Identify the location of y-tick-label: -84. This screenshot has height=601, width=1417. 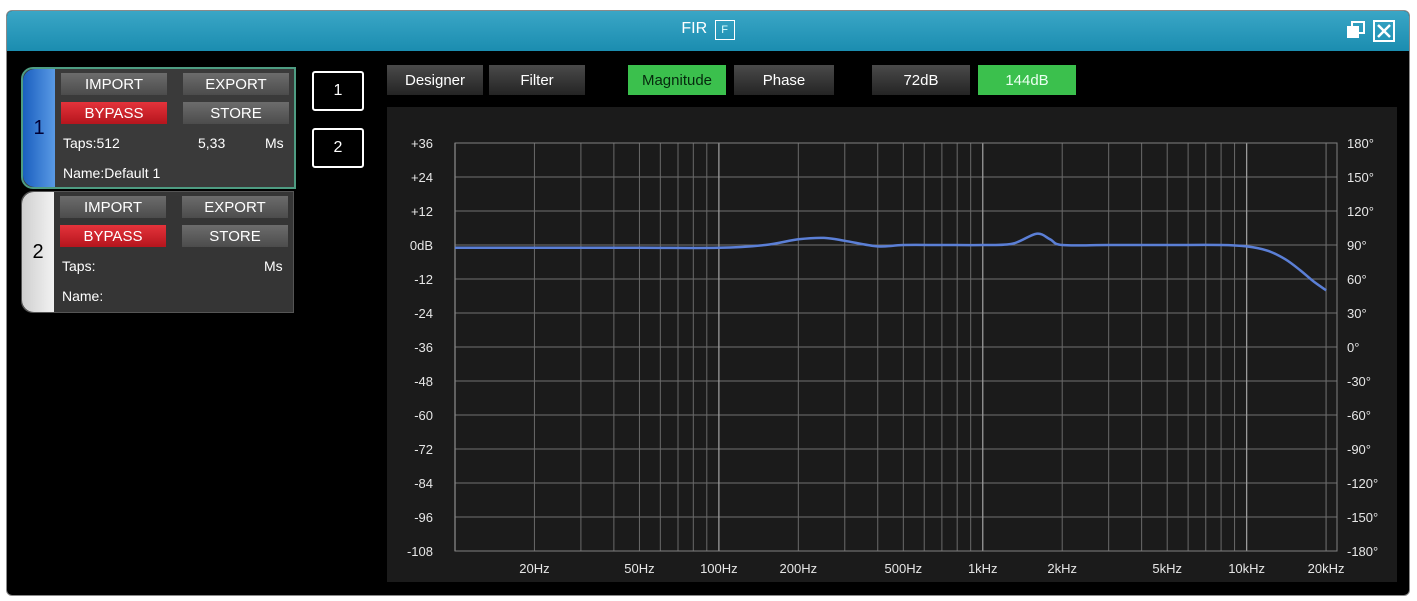
(423, 483).